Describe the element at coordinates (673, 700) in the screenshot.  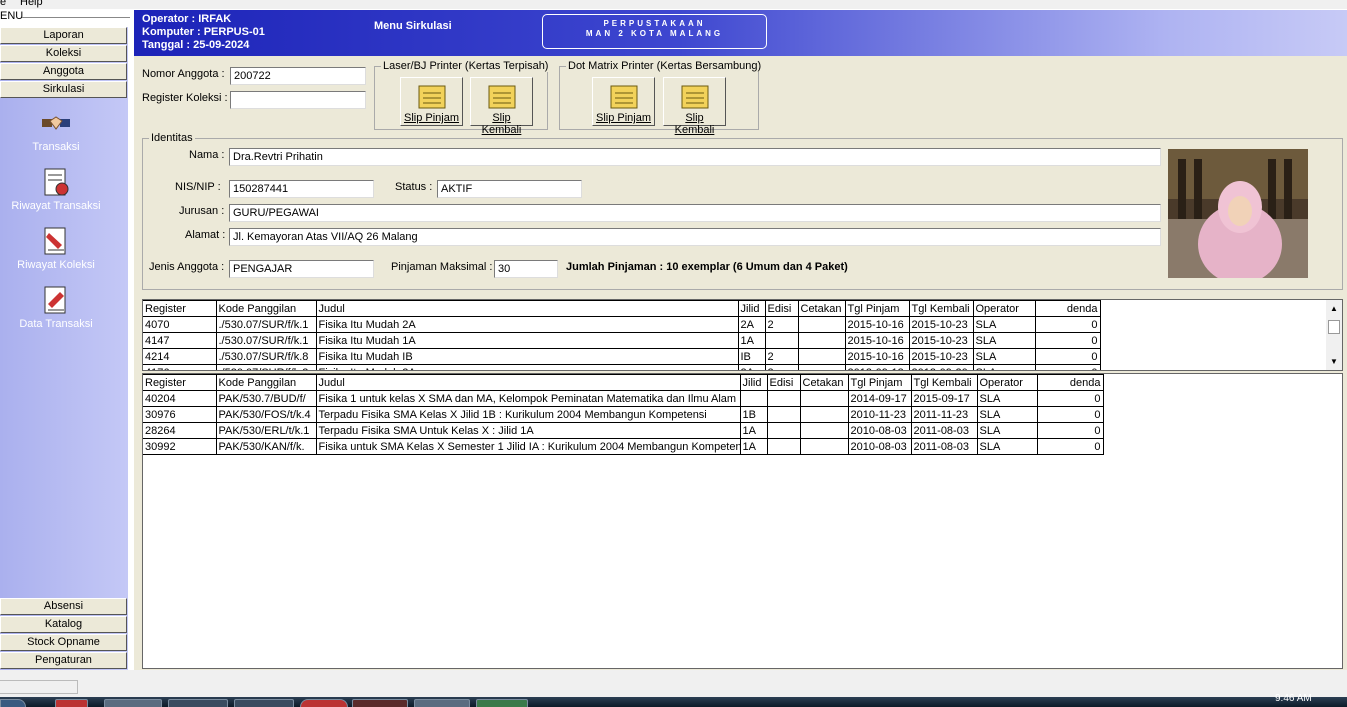
I see `taskbar: 9:46 AM` at that location.